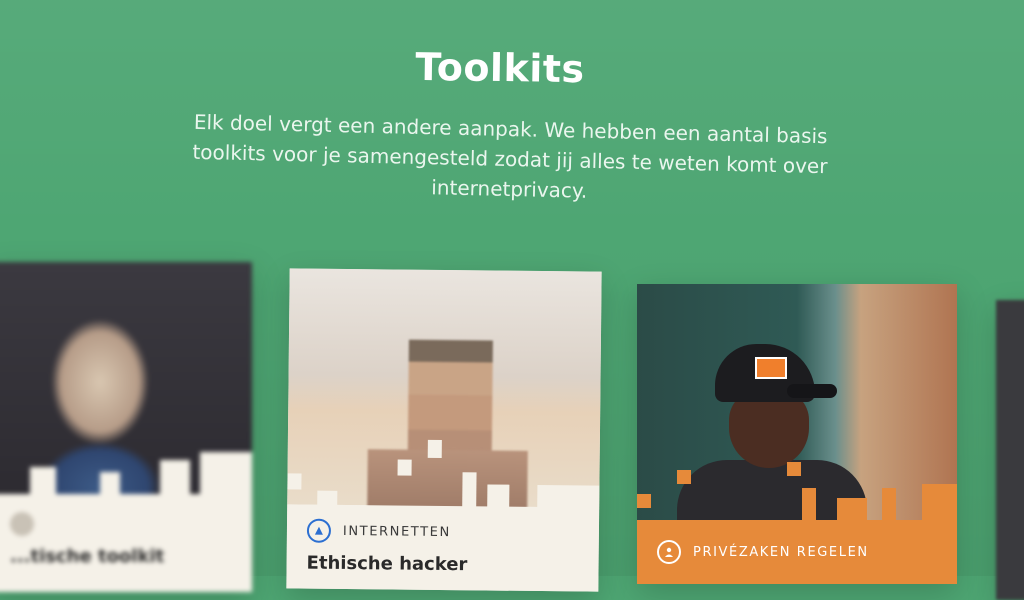  Describe the element at coordinates (396, 531) in the screenshot. I see `card-tag: INTERNETTEN` at that location.